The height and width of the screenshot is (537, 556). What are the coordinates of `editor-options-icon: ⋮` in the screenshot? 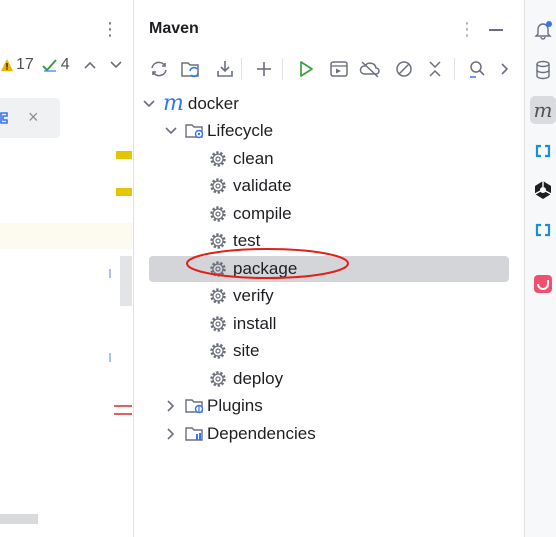 It's located at (110, 29).